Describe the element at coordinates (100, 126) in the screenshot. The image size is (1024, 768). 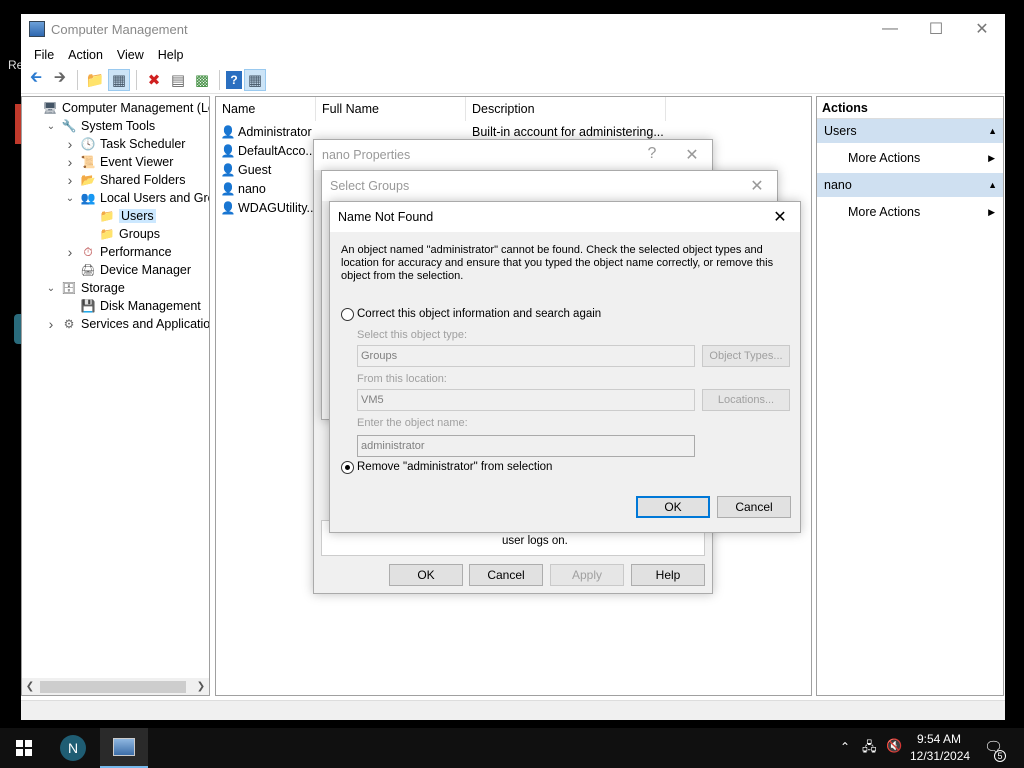
I see `tree-node: ⌄ 🔧 System Tools` at that location.